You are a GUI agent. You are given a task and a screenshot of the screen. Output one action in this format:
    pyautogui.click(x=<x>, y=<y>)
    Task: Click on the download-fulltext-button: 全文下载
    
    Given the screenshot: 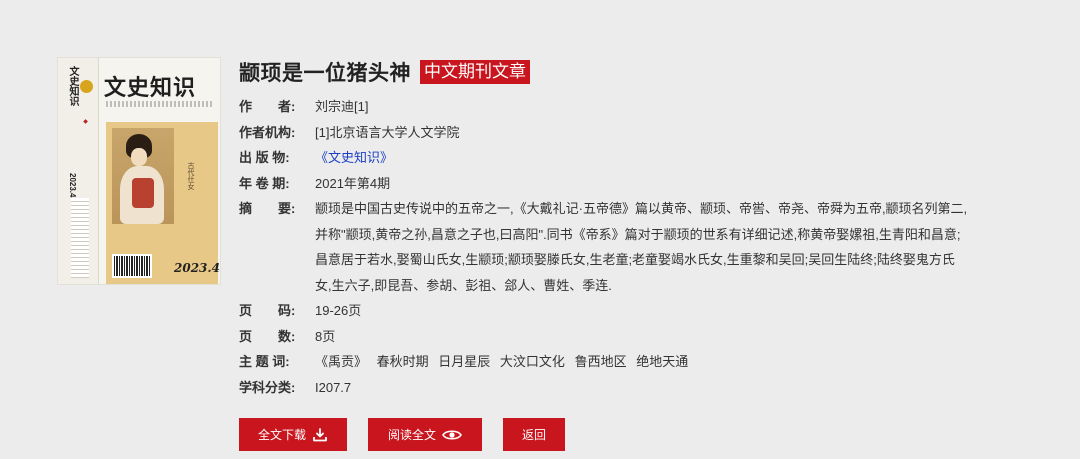 What is the action you would take?
    pyautogui.click(x=293, y=434)
    